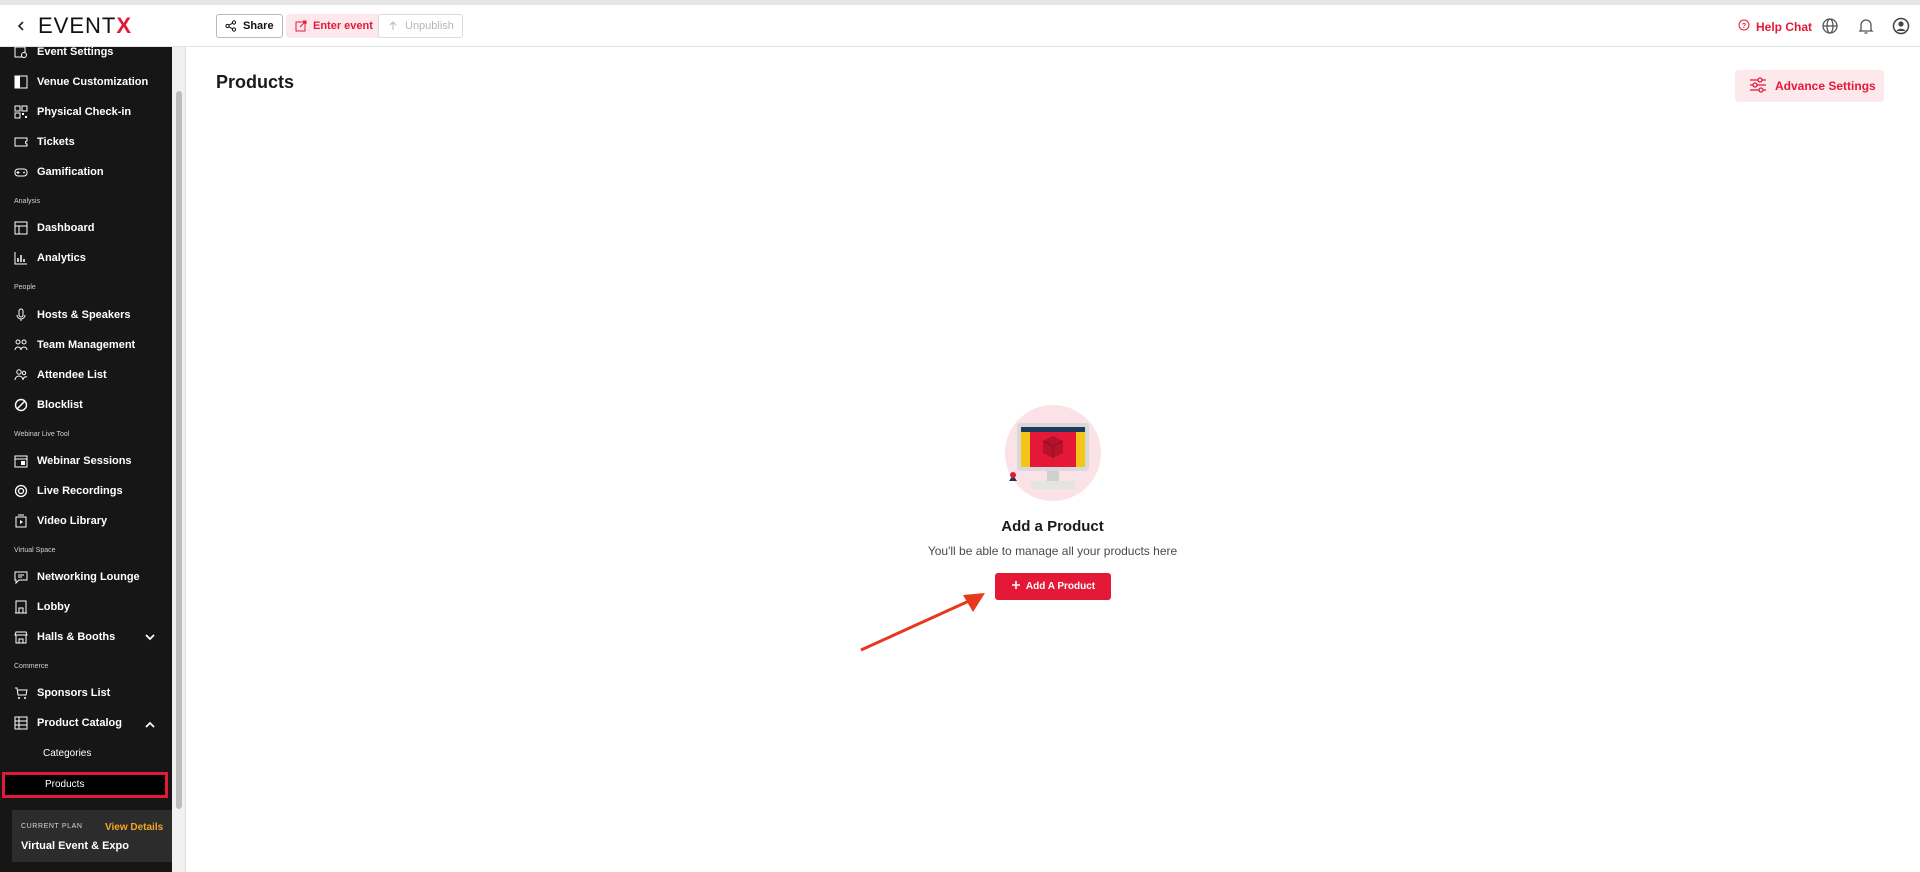 The image size is (1920, 872). I want to click on sidebar-item-lobby: Lobby, so click(86, 608).